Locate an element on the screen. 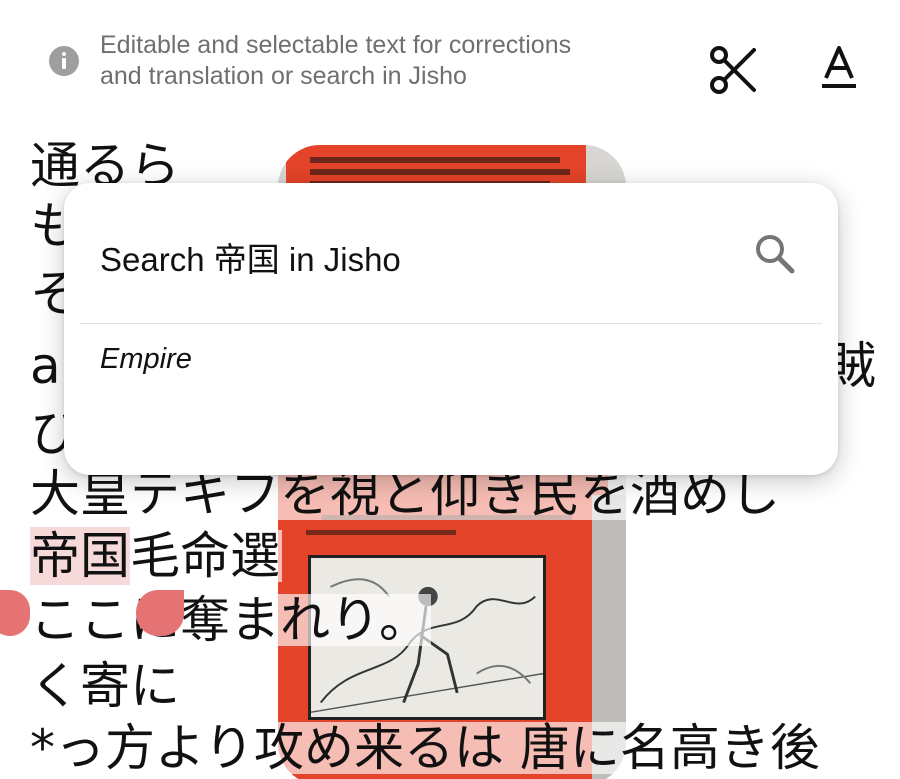  translation-text: Empire is located at coordinates (146, 359).